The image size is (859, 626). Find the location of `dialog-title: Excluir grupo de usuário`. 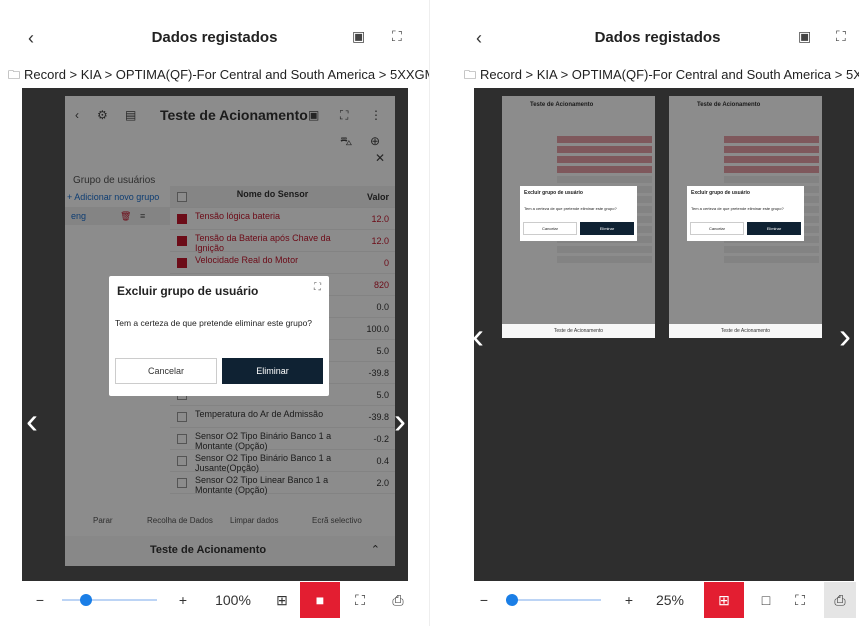

dialog-title: Excluir grupo de usuário is located at coordinates (188, 291).